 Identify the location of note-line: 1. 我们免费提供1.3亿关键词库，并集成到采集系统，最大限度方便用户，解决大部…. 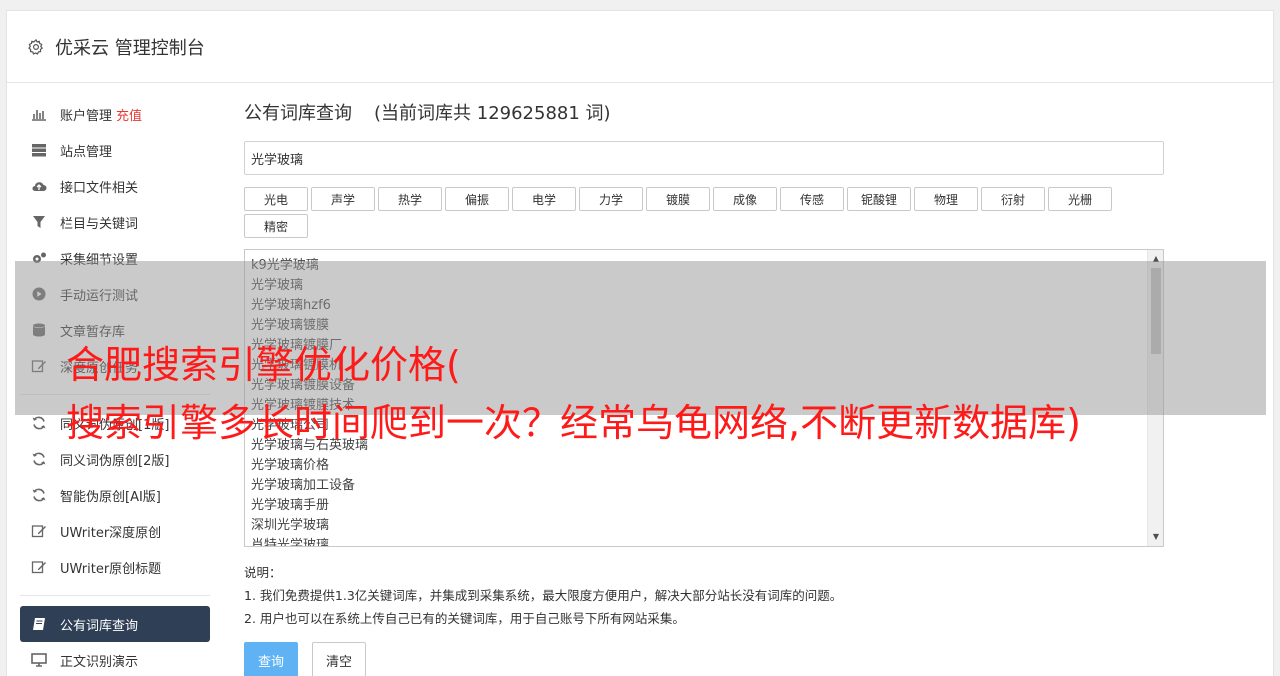
(543, 595).